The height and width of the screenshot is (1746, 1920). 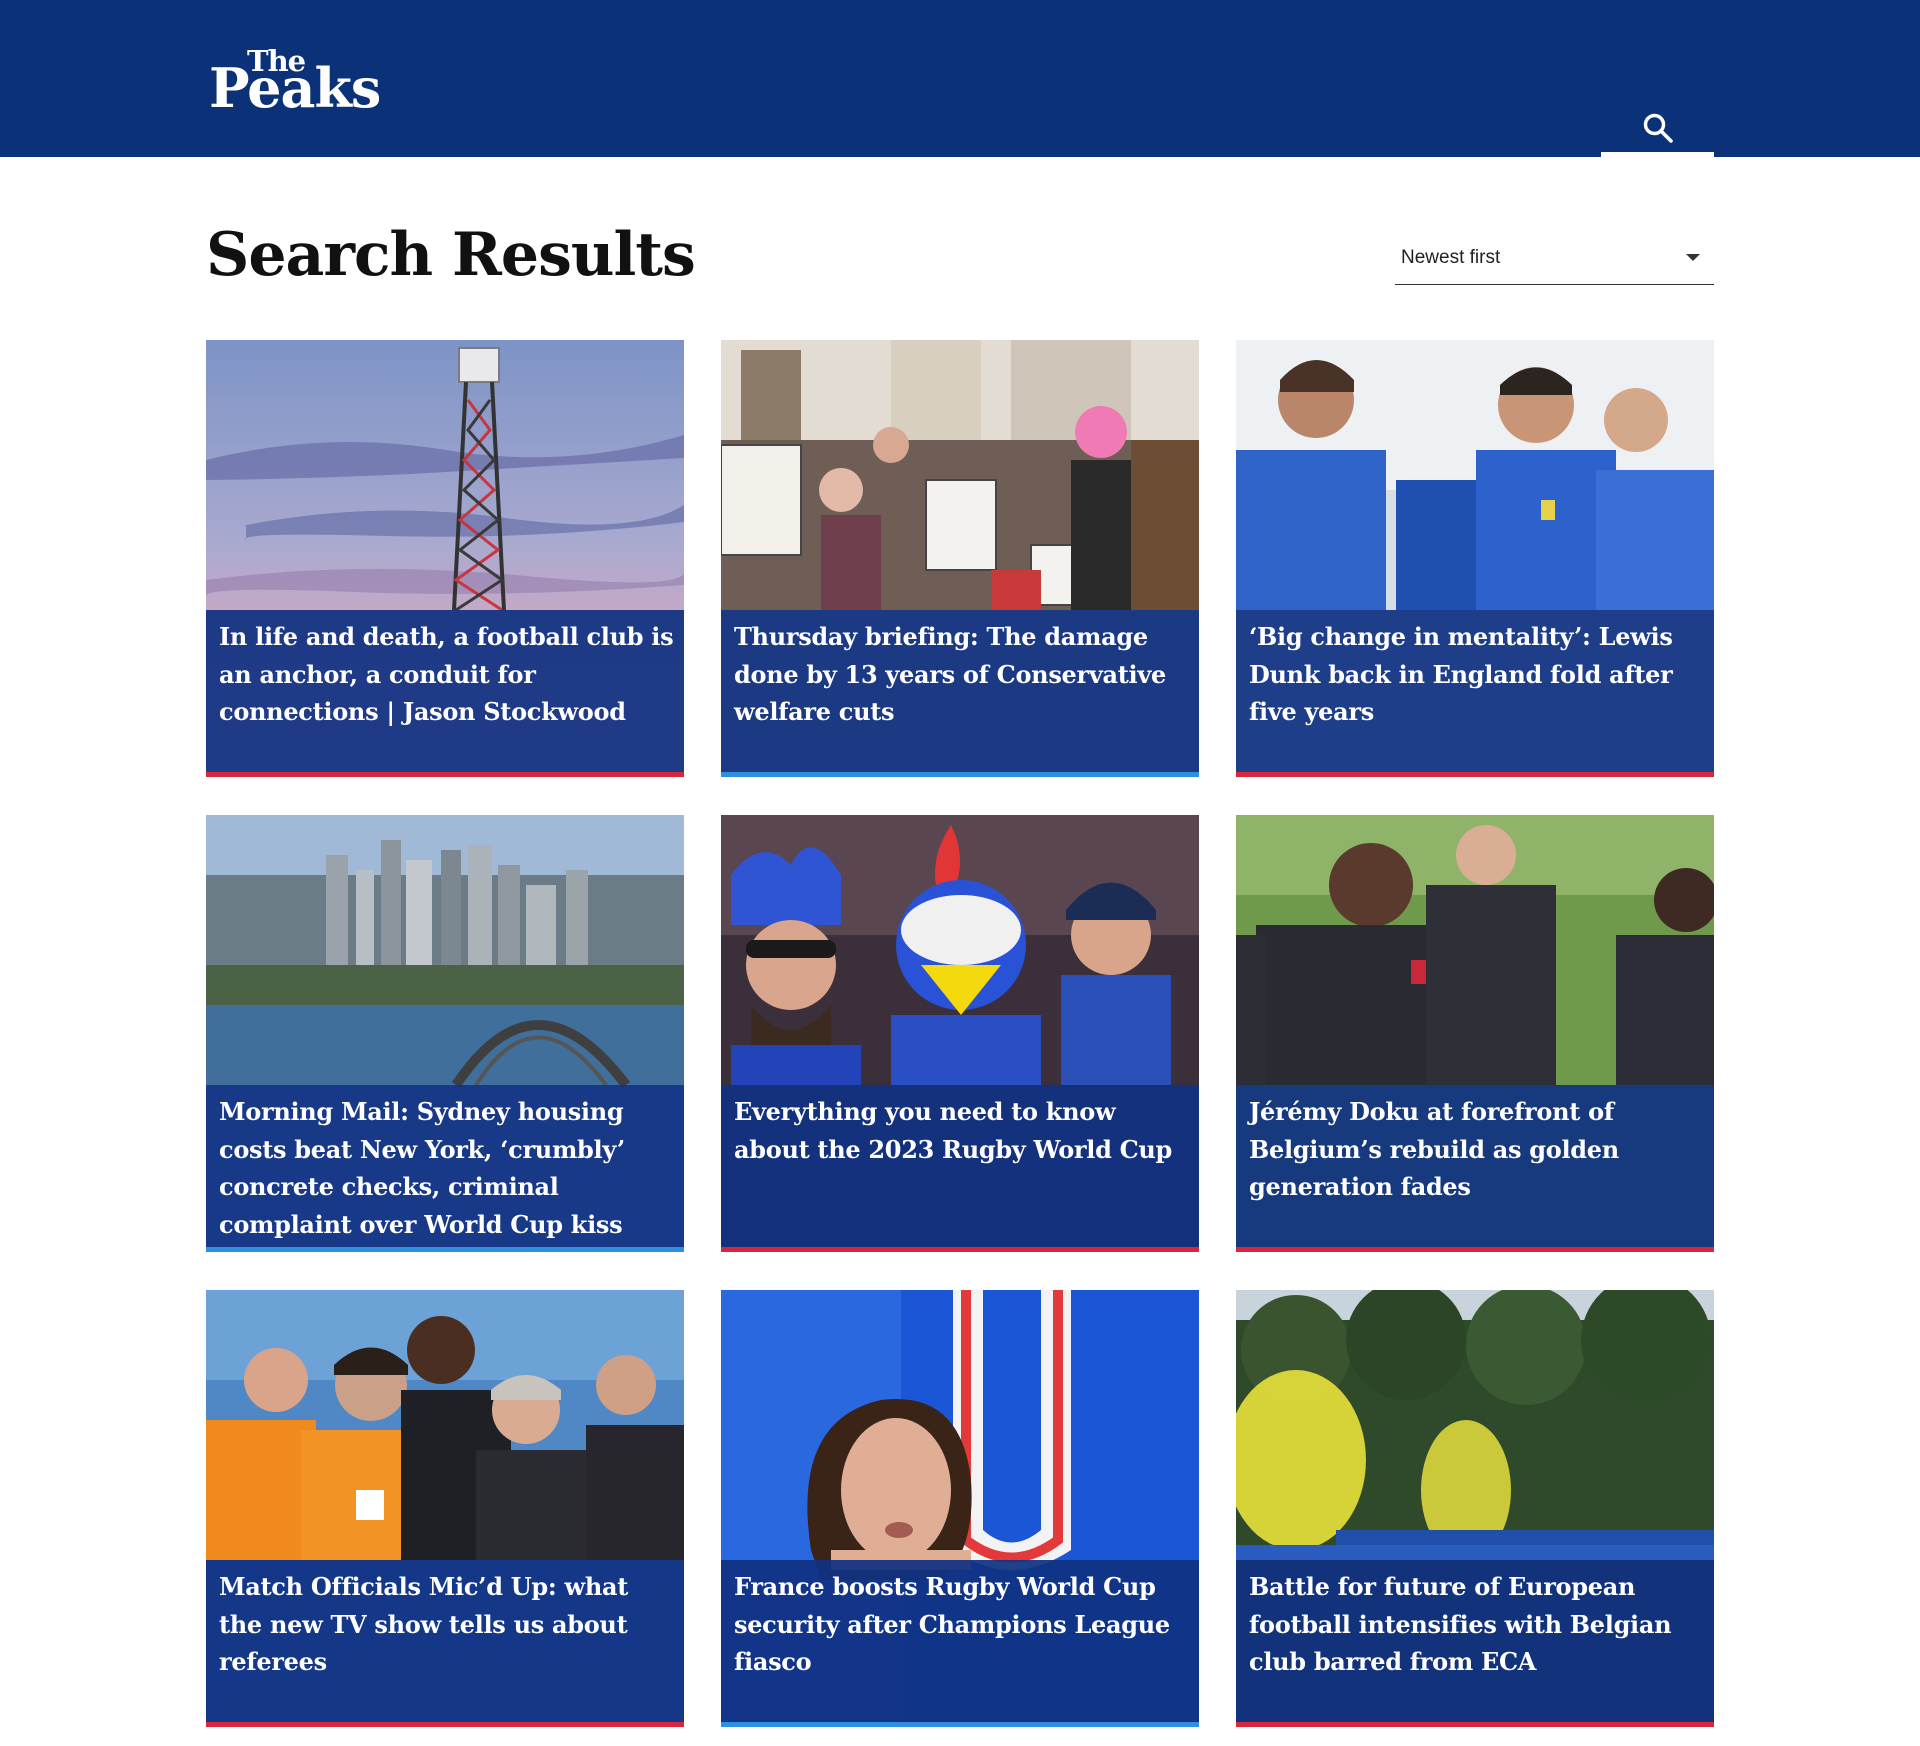 I want to click on chevron-down-icon, so click(x=1693, y=257).